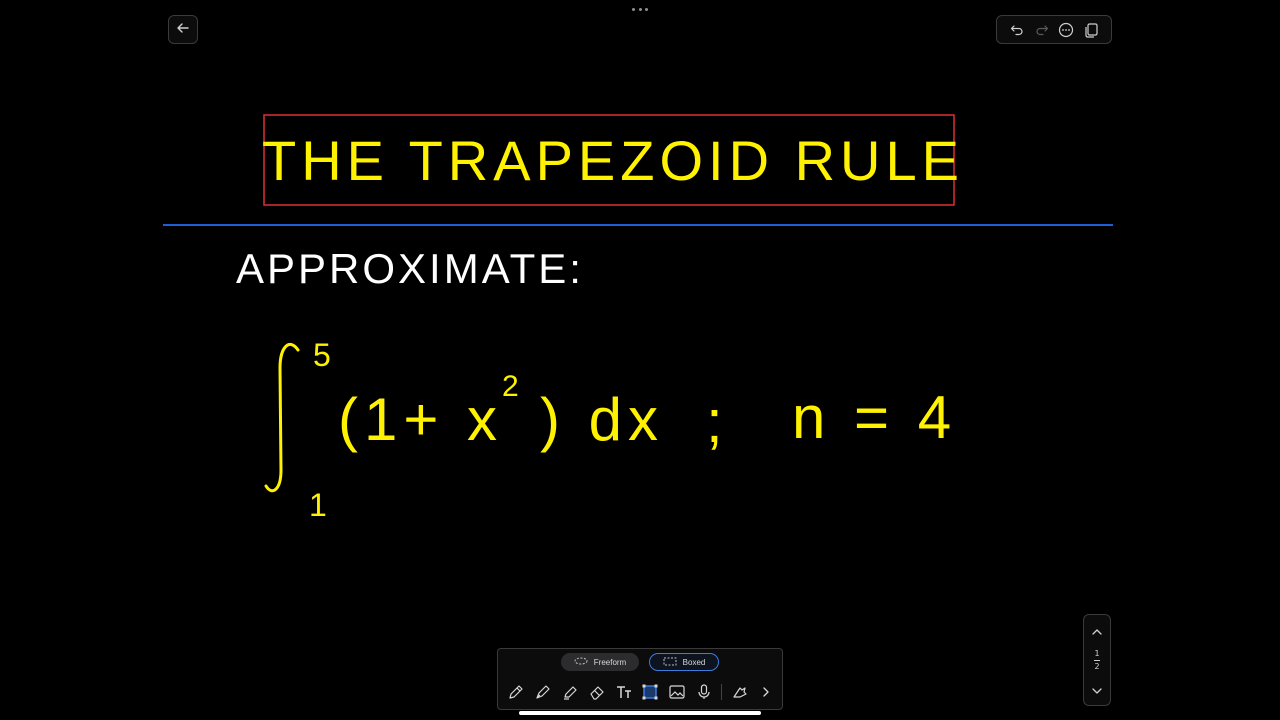  What do you see at coordinates (874, 417) in the screenshot?
I see `condition-text: n = 4` at bounding box center [874, 417].